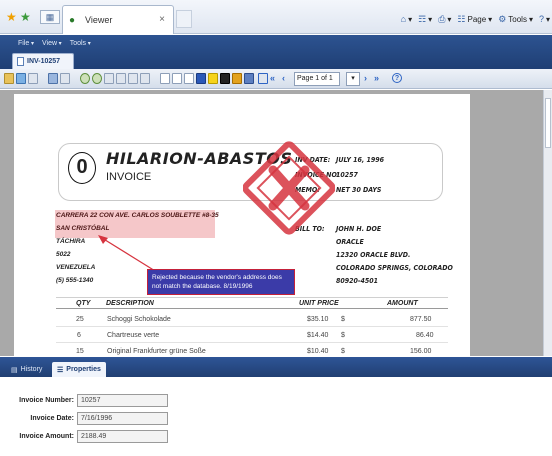 This screenshot has width=552, height=456. I want to click on bill-to-line: ORACLE, so click(350, 242).